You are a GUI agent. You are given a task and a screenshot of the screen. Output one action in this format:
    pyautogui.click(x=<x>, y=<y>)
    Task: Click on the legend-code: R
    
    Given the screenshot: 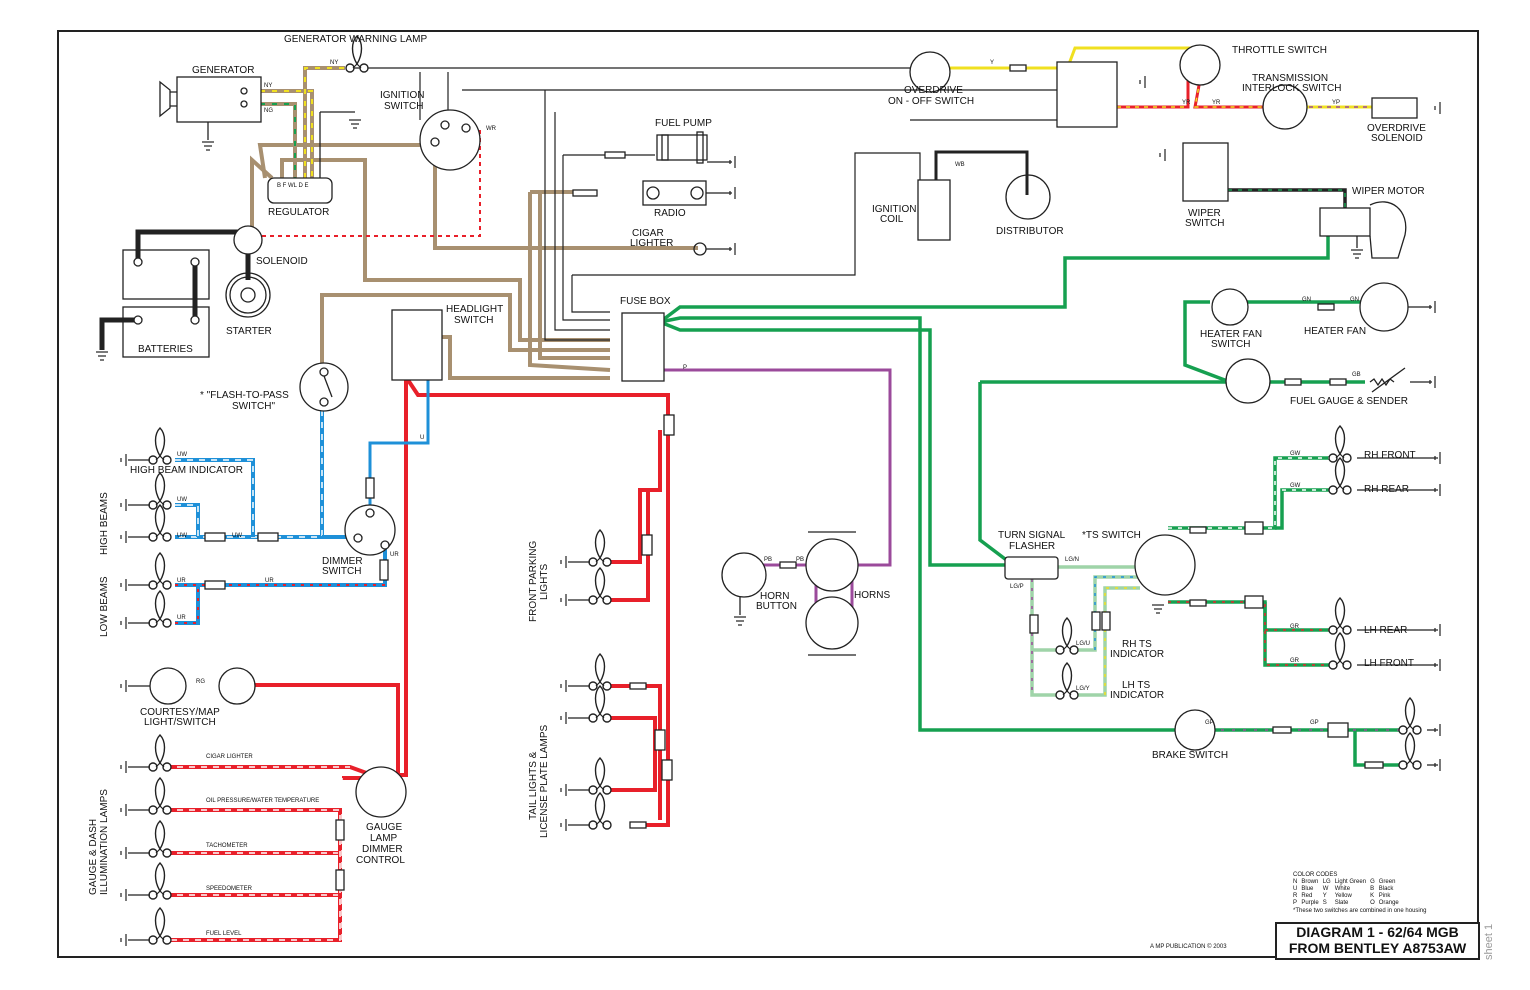 What is the action you would take?
    pyautogui.click(x=1295, y=896)
    